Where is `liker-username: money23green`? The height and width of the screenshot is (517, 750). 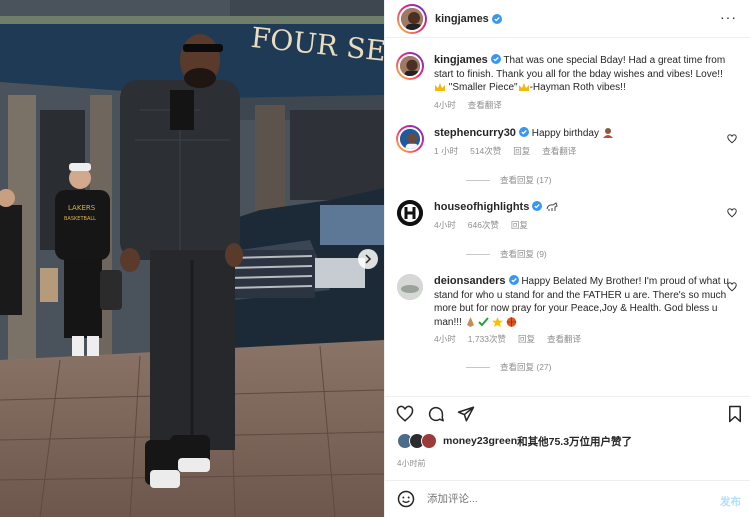 liker-username: money23green is located at coordinates (480, 441).